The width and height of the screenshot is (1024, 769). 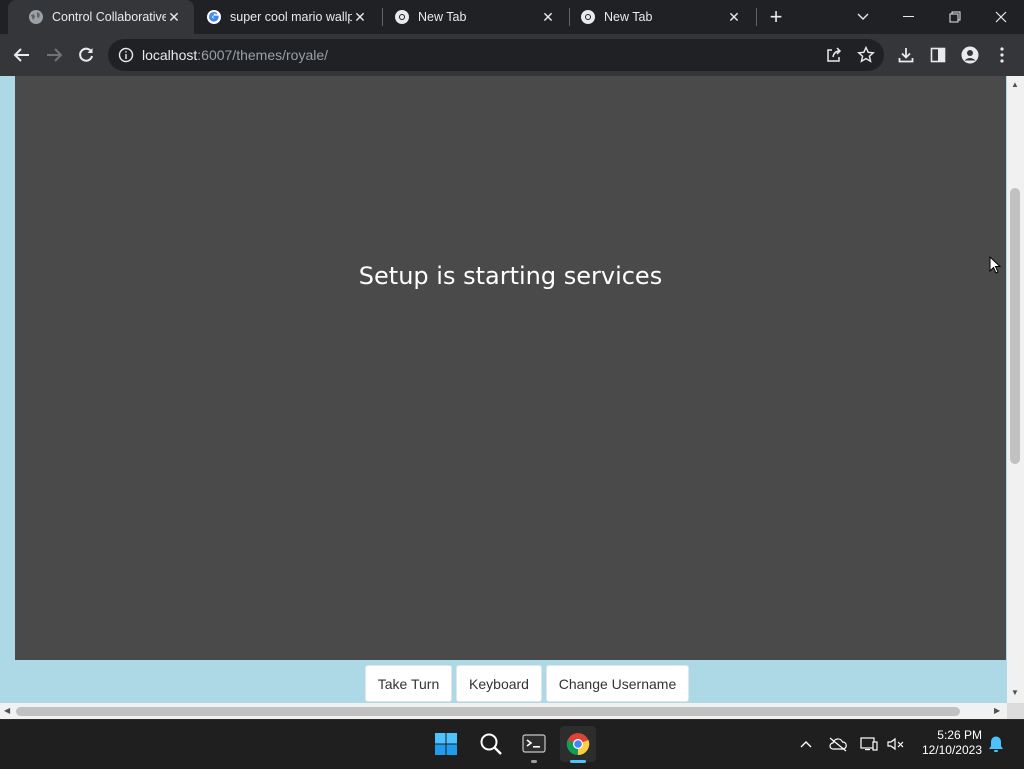 I want to click on active-app-indicator, so click(x=578, y=761).